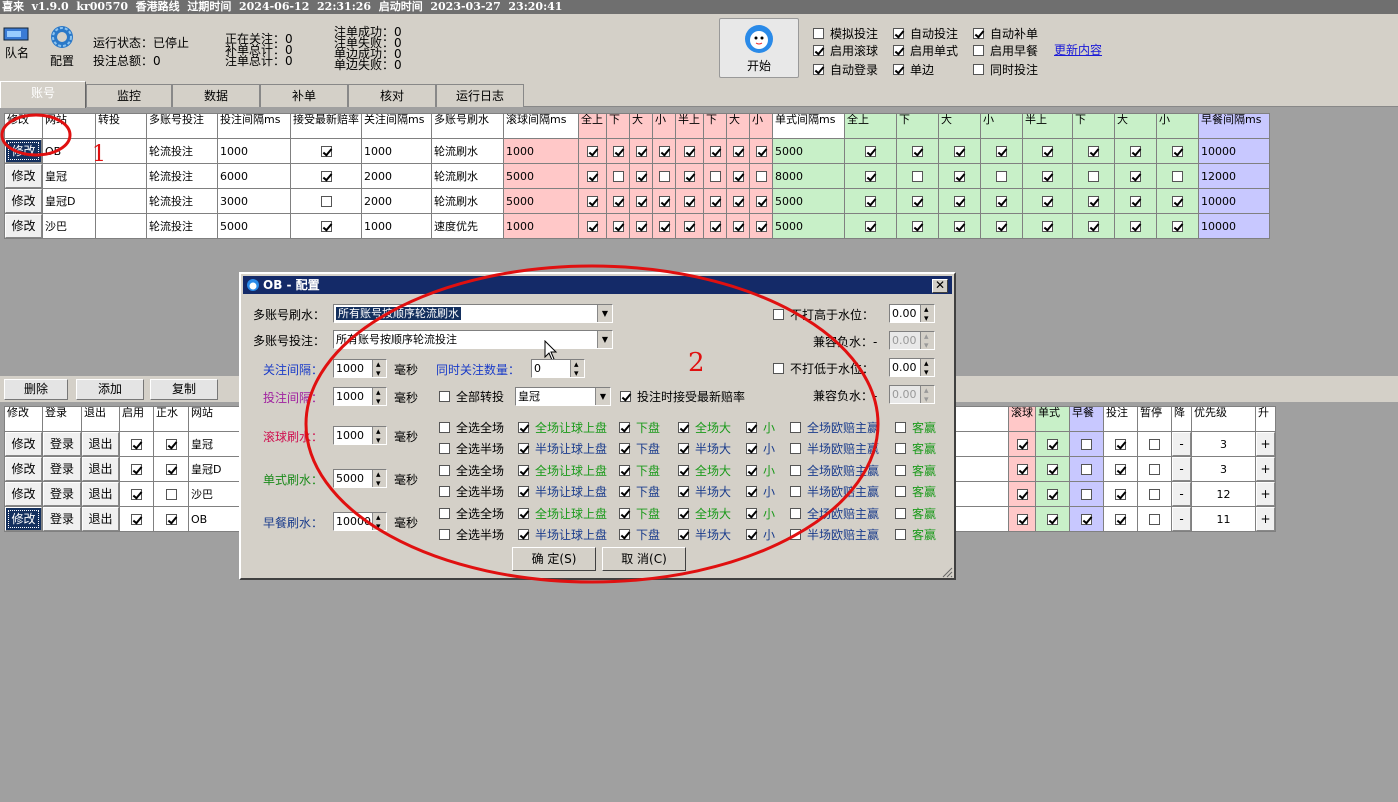  What do you see at coordinates (900, 448) in the screenshot?
I see `market-option-checkbox` at bounding box center [900, 448].